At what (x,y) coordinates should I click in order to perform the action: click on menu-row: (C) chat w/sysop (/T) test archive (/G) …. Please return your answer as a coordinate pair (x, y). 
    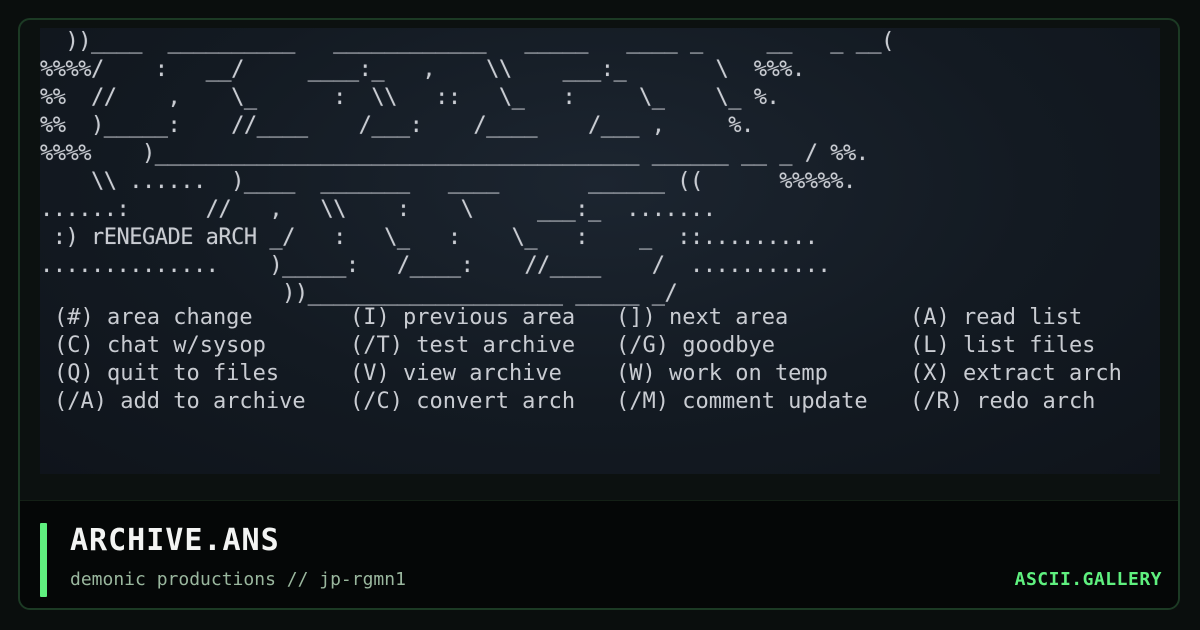
    Looking at the image, I should click on (602, 346).